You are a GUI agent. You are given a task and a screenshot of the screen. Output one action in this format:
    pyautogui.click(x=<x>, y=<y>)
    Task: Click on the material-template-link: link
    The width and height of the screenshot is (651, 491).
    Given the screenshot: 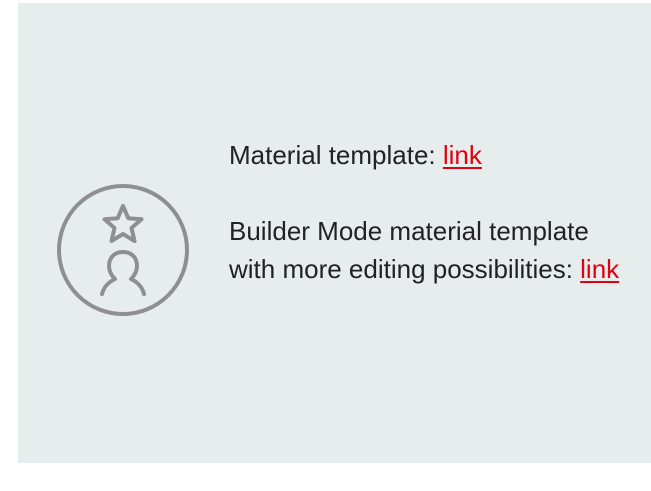 What is the action you would take?
    pyautogui.click(x=462, y=155)
    